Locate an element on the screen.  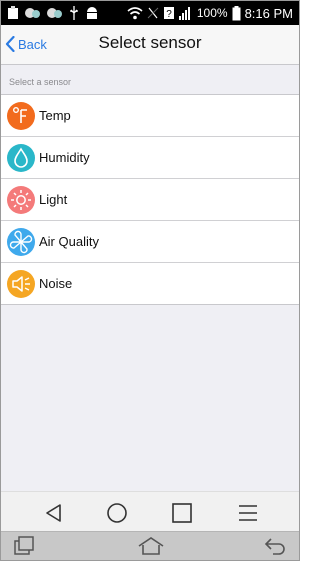
sim-question-icon: ? is located at coordinates (168, 13).